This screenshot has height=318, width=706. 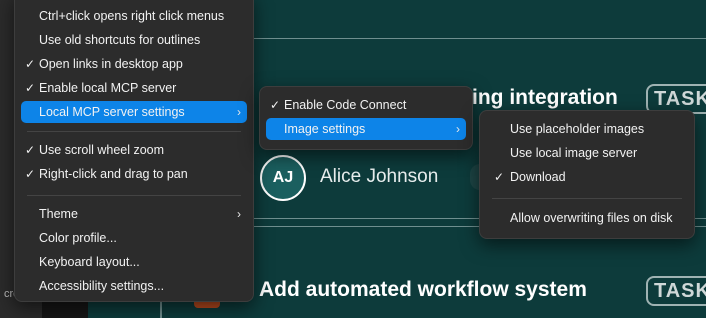 I want to click on menu-item-label: Allow overwriting files on disk, so click(x=591, y=218).